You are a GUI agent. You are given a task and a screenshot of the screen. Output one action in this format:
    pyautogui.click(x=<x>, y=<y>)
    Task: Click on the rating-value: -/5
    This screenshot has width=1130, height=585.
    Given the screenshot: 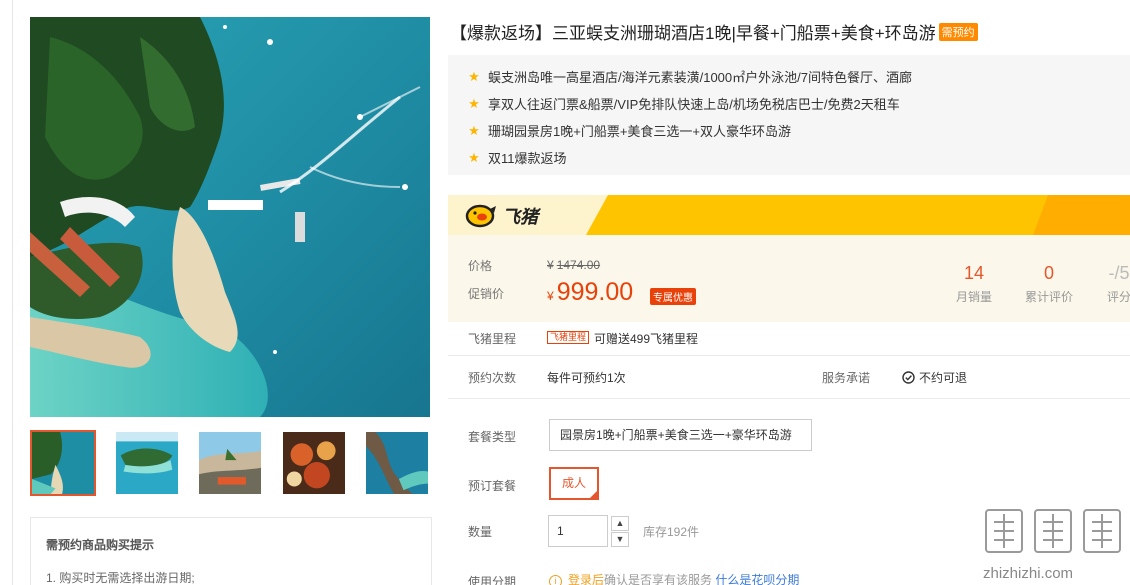 What is the action you would take?
    pyautogui.click(x=1119, y=273)
    